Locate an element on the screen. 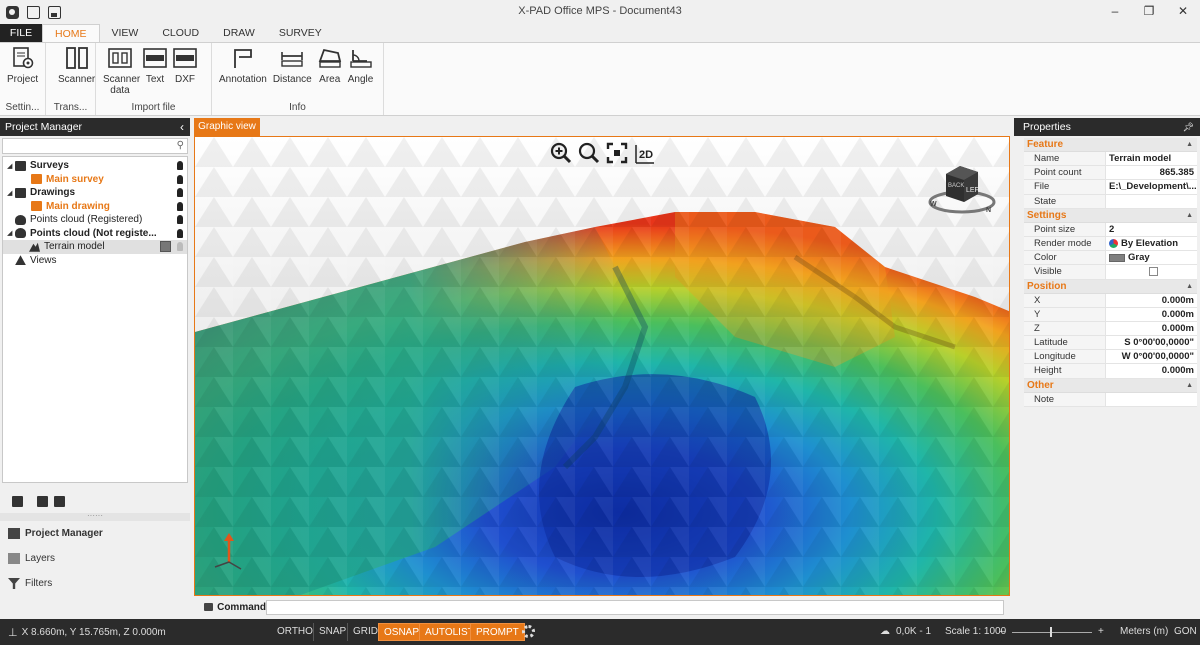  tab-survey: SURVEY is located at coordinates (300, 33).